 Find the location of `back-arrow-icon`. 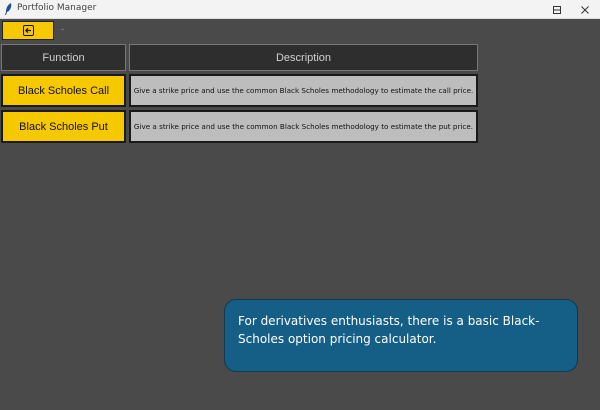

back-arrow-icon is located at coordinates (28, 30).